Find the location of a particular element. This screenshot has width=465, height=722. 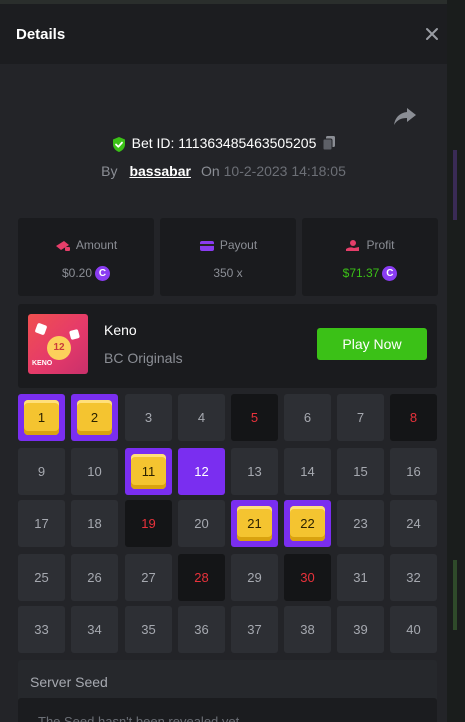

profit-value-row: $71.37 C is located at coordinates (370, 274).